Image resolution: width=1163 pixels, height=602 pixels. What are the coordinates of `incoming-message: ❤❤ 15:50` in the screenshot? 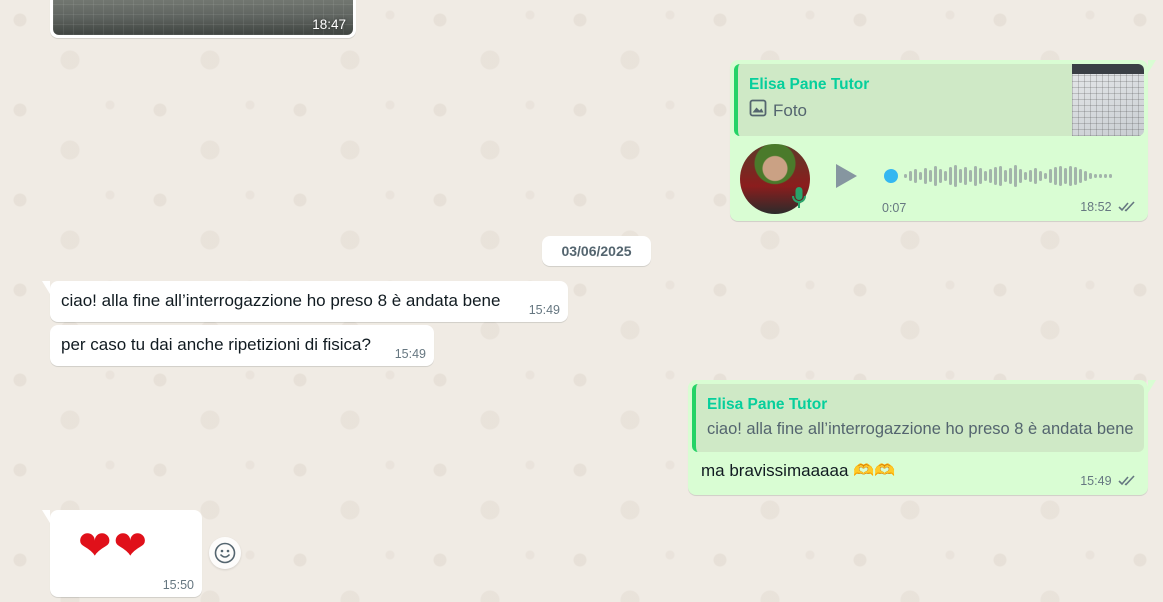 It's located at (122, 553).